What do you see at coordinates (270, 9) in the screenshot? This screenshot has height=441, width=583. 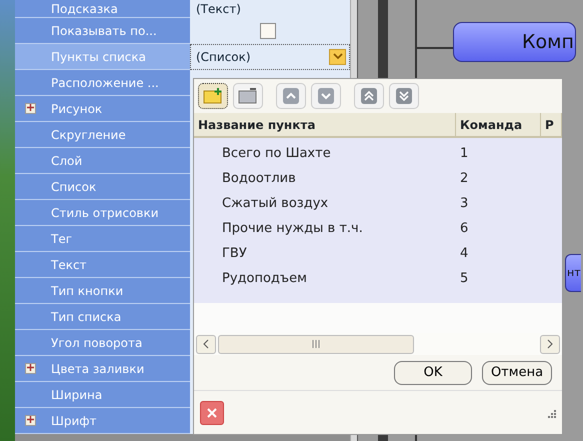 I see `value-cell: (Текст)` at bounding box center [270, 9].